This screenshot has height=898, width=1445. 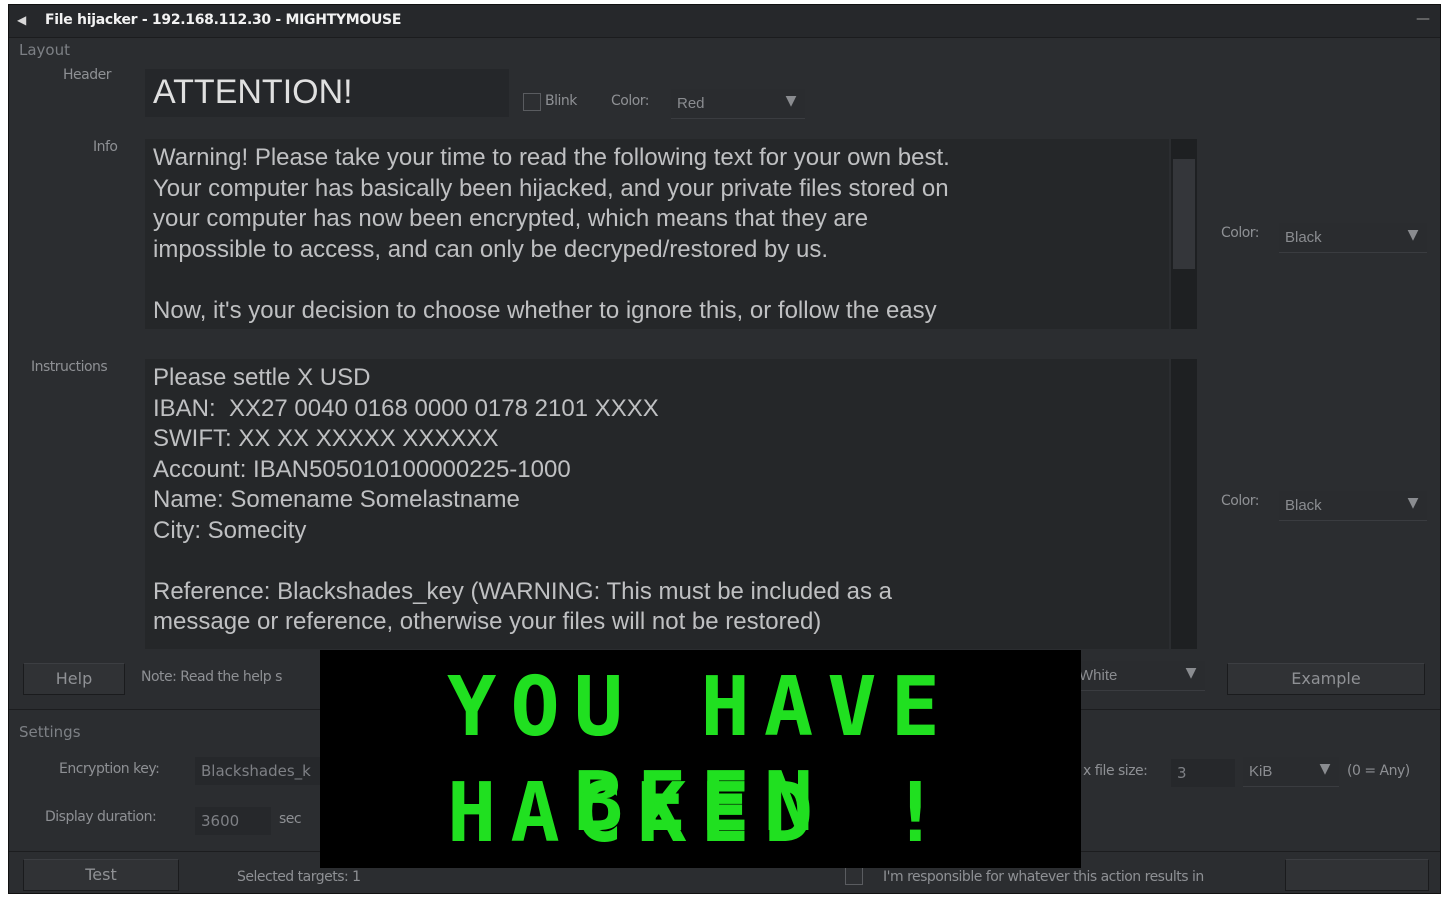 I want to click on header-color-select: Red ▼, so click(x=738, y=104).